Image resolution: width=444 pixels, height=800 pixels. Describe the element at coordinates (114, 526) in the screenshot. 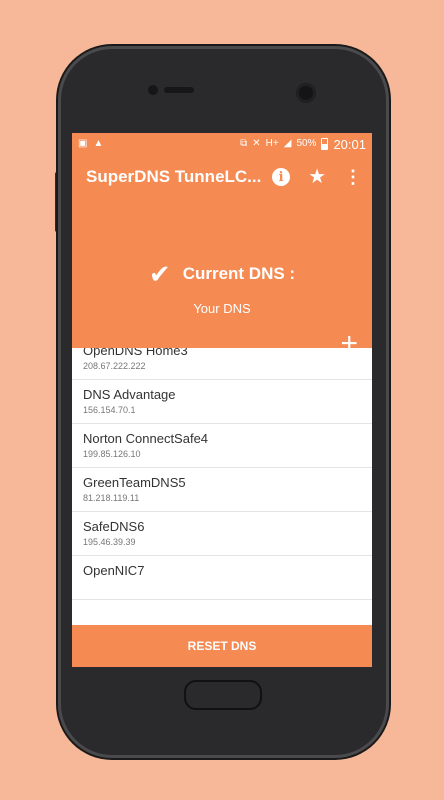

I see `dns-name: SafeDNS6` at that location.